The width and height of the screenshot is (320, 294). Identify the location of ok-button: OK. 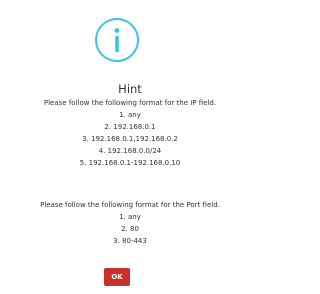
(117, 277).